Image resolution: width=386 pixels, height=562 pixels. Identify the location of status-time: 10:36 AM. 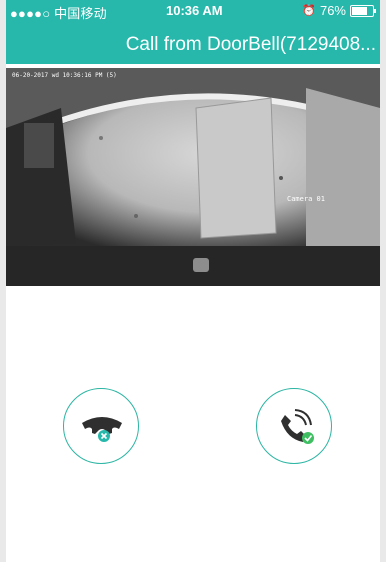
(194, 10).